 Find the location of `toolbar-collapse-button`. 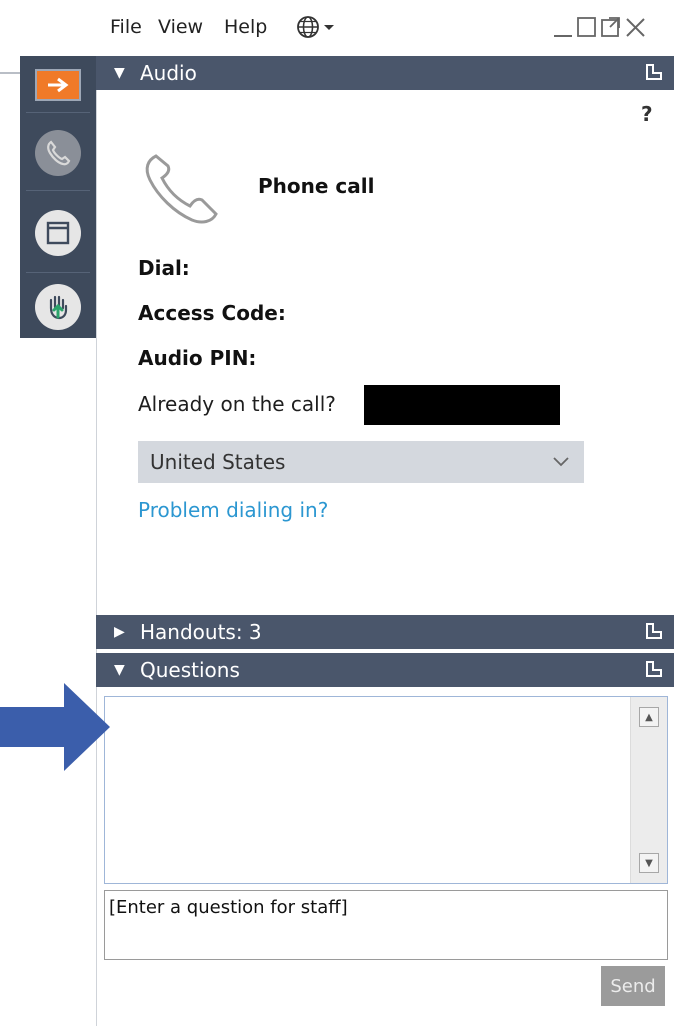

toolbar-collapse-button is located at coordinates (58, 85).